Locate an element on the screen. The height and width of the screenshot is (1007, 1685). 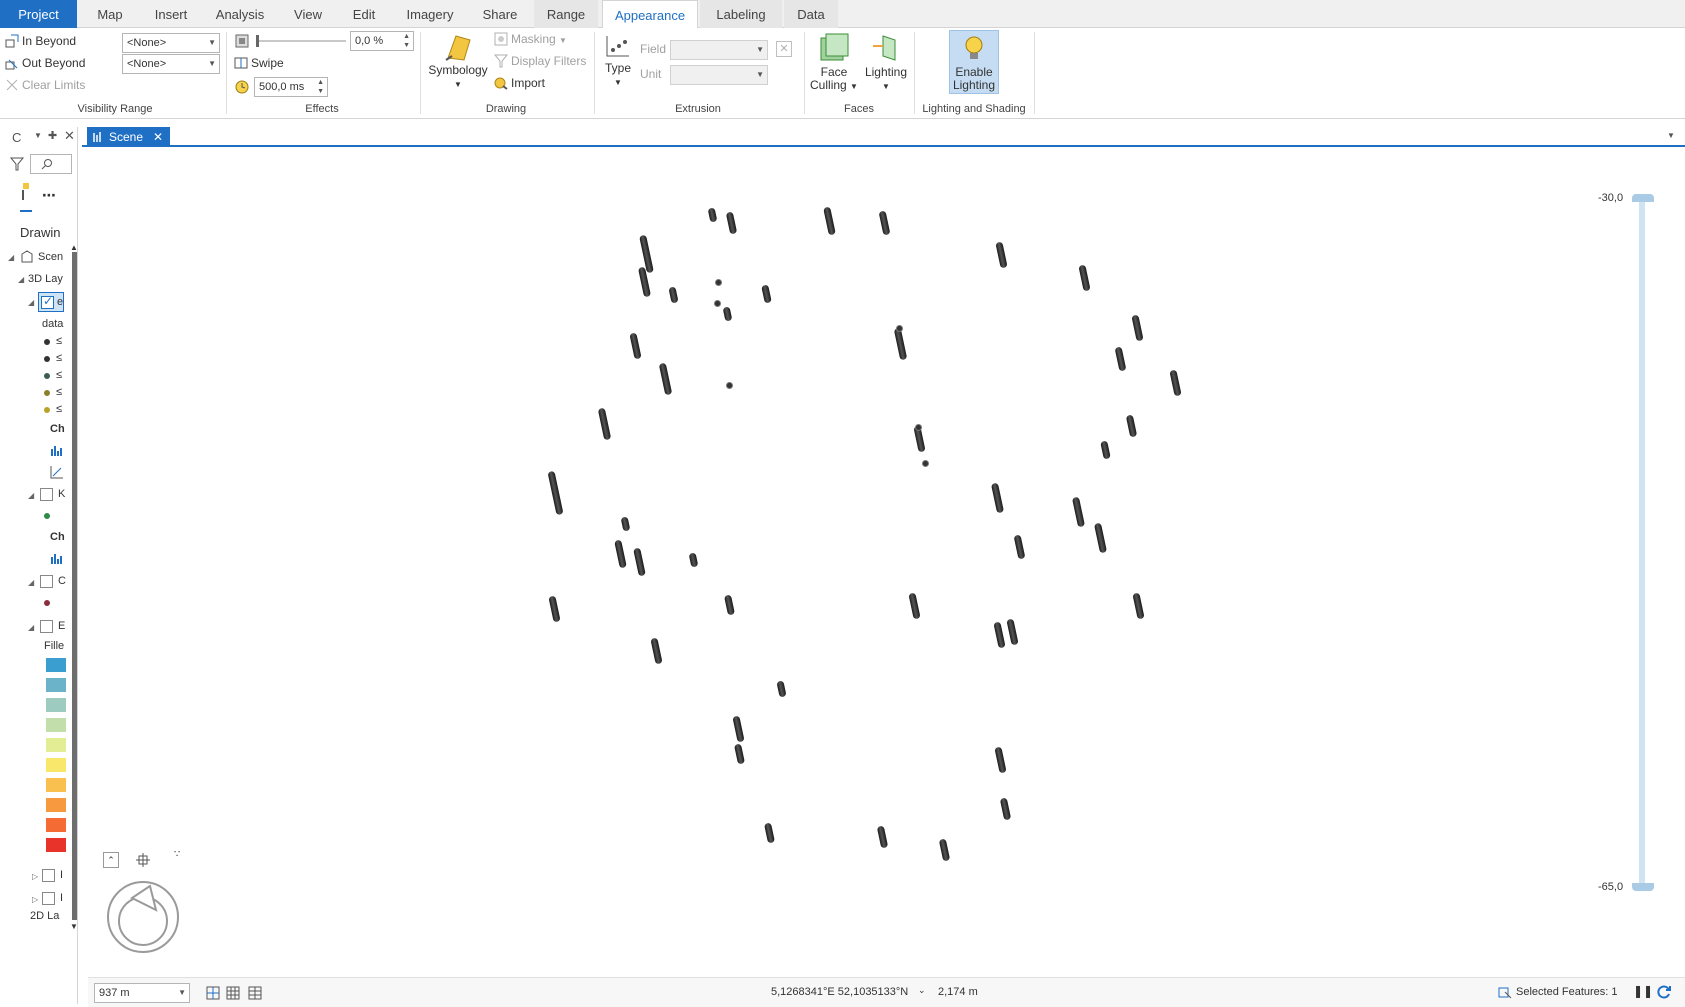
full-extent-icon is located at coordinates (143, 860).